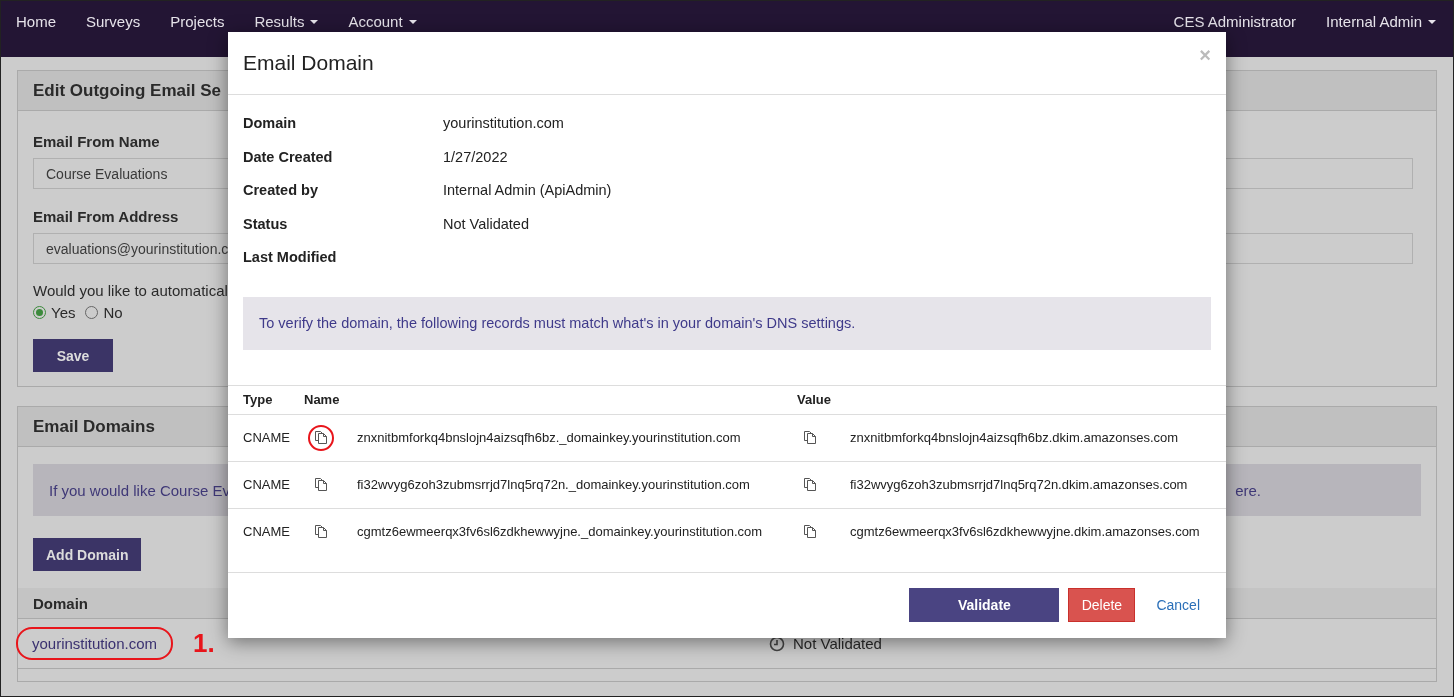 The width and height of the screenshot is (1454, 697). I want to click on alert-text: ere., so click(1248, 490).